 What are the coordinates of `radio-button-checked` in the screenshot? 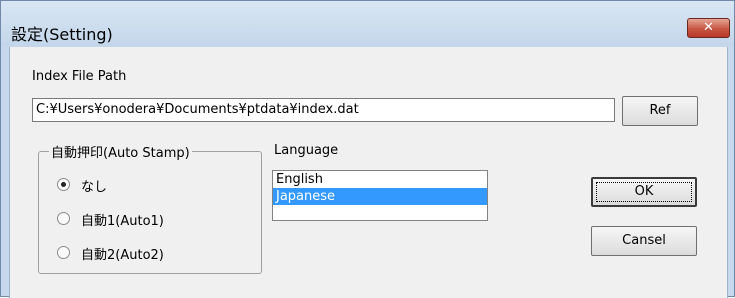 It's located at (63, 184).